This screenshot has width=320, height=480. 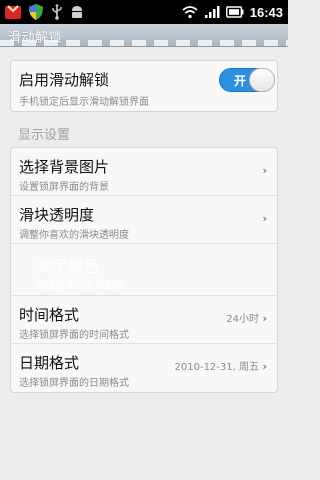 I want to click on setting-date-format: 日期格式 选择锁屏界面的日期格式 2010-12-31, 周五 ›, so click(x=144, y=368).